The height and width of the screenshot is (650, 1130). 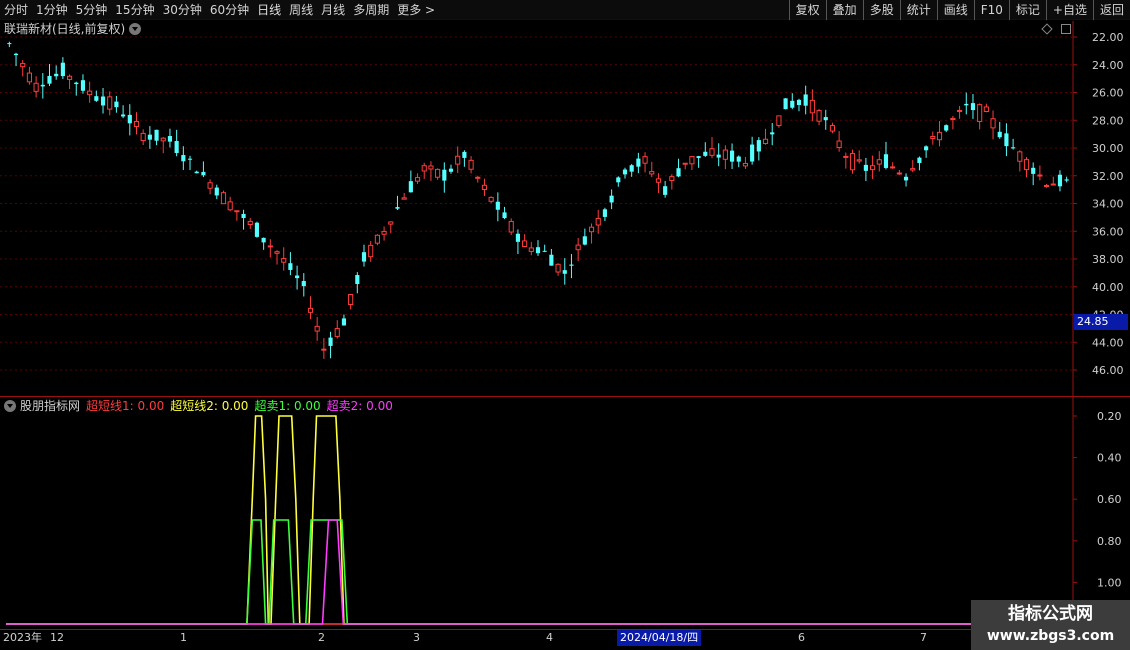 What do you see at coordinates (1050, 625) in the screenshot?
I see `watermark-logo: 指标公式网 www.zbgs3.com` at bounding box center [1050, 625].